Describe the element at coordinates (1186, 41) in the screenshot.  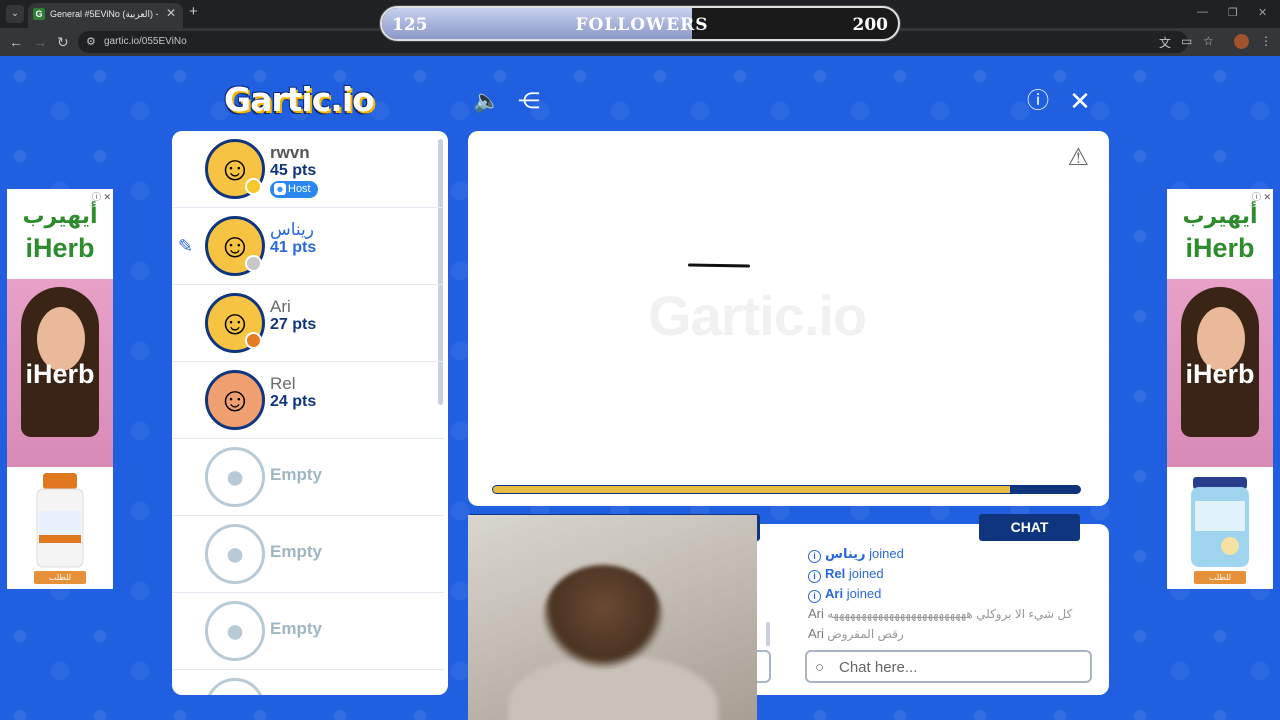
I see `cast-icon: ▭` at that location.